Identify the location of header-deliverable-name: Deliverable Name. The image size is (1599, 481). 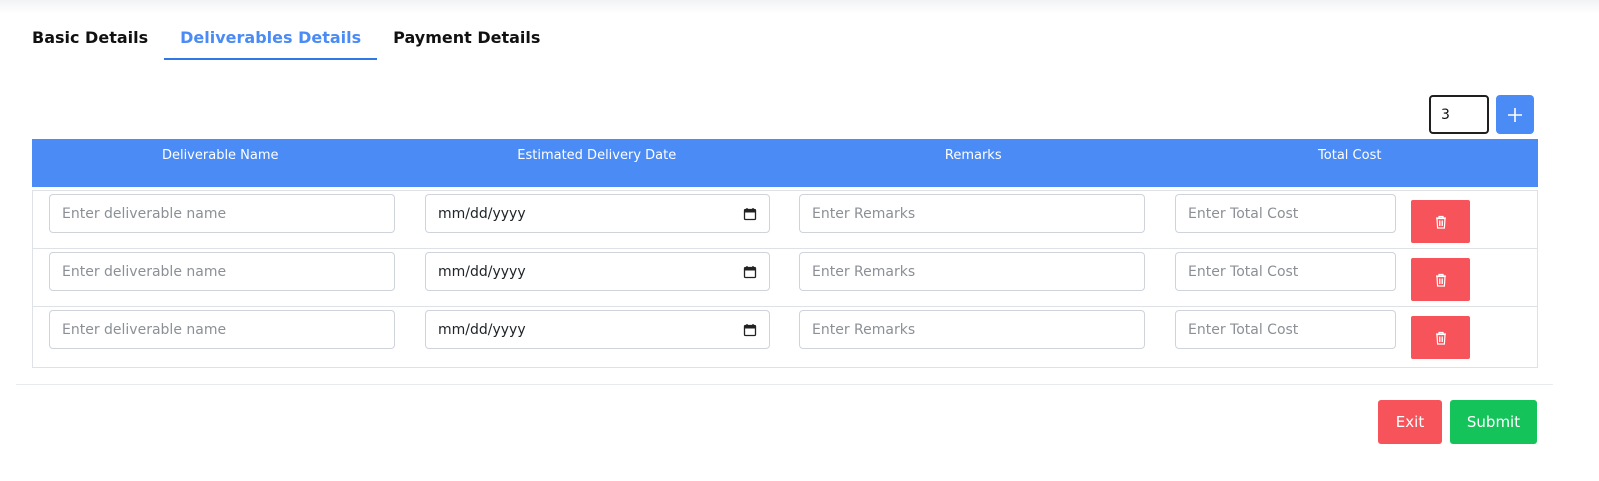
(220, 155).